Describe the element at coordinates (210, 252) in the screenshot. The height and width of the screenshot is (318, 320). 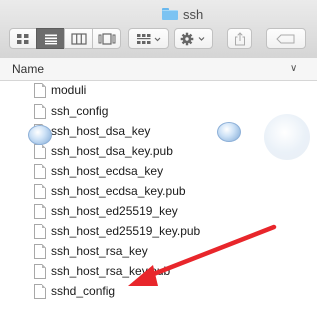
I see `annotation-arrow-shaft` at that location.